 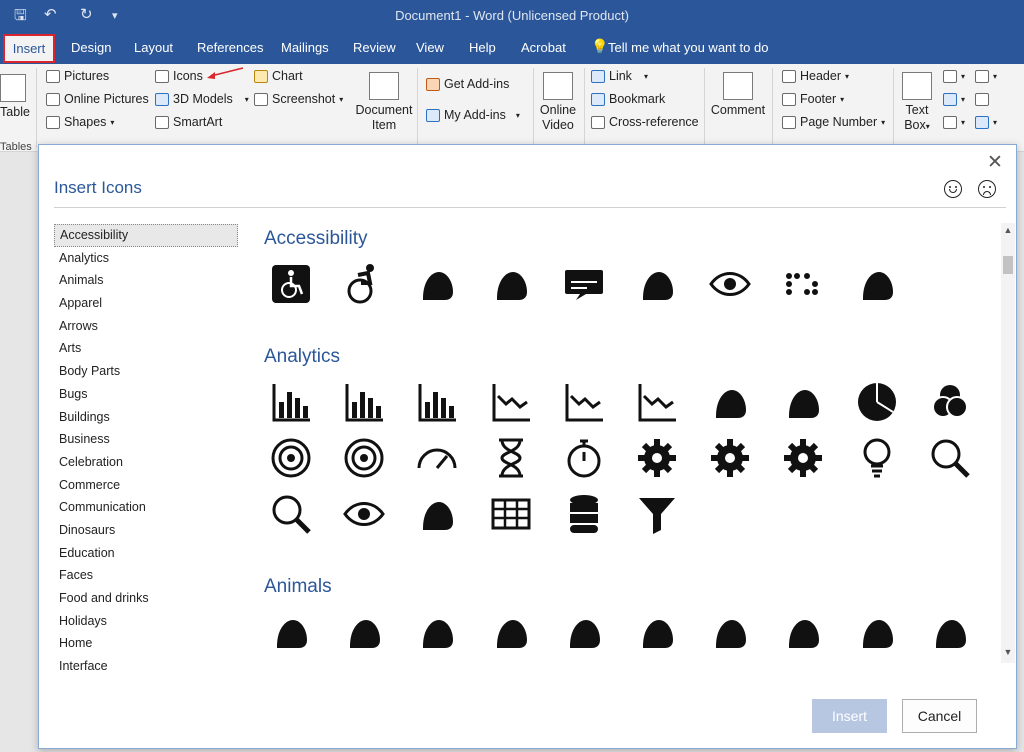 What do you see at coordinates (146, 280) in the screenshot?
I see `category-item-animals: Animals` at bounding box center [146, 280].